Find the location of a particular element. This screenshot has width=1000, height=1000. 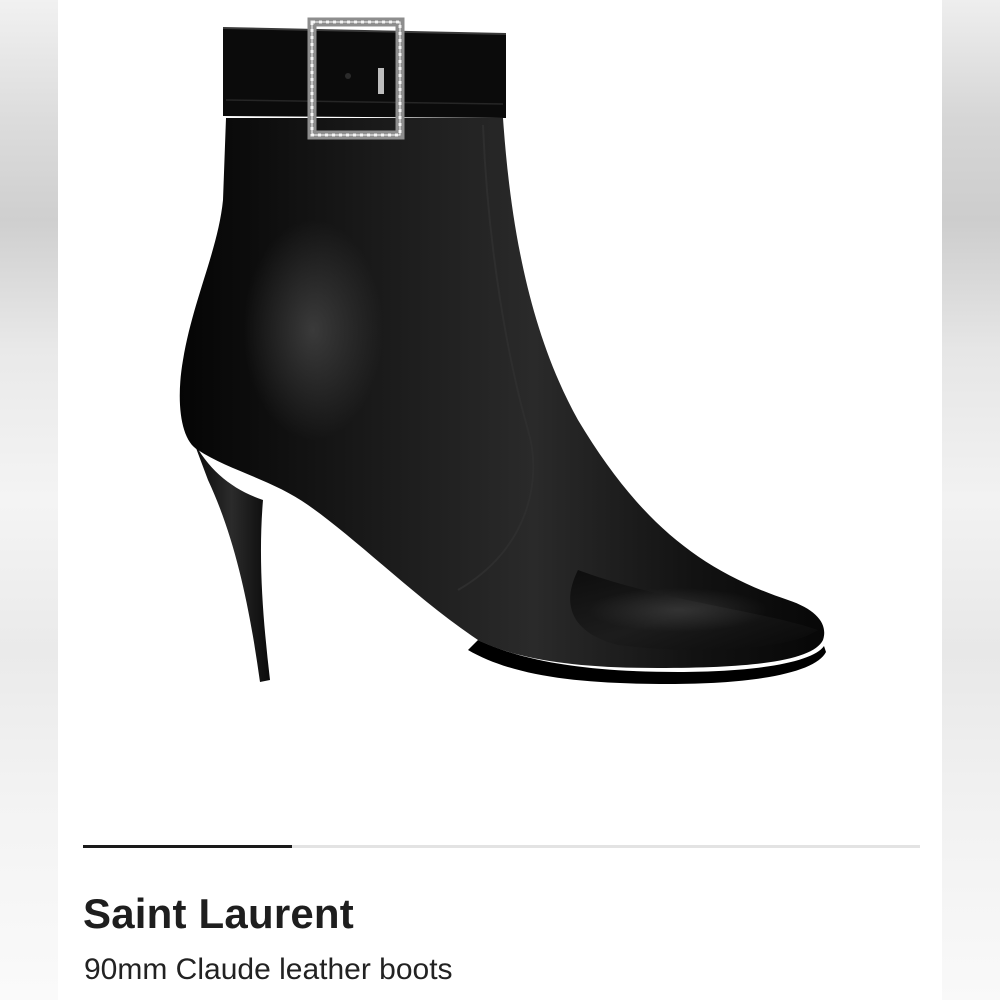

background-blur-right is located at coordinates (971, 500).